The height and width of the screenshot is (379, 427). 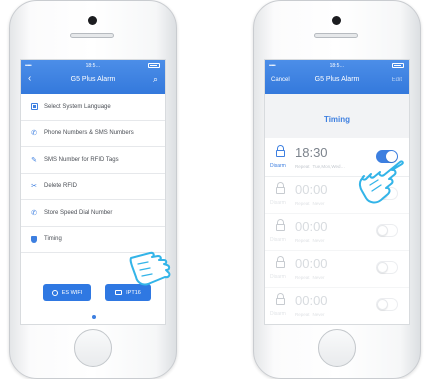 I want to click on menu-item-label: Timing, so click(x=53, y=239).